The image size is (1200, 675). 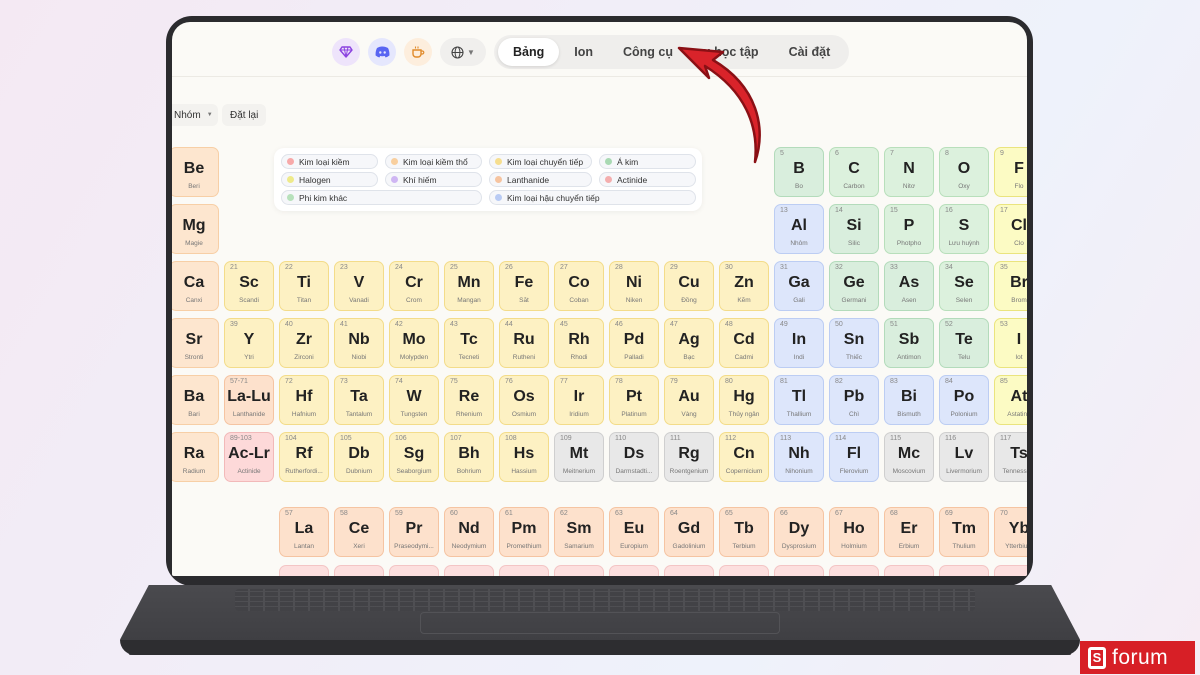 What do you see at coordinates (647, 179) in the screenshot?
I see `legend-item: Actinide` at bounding box center [647, 179].